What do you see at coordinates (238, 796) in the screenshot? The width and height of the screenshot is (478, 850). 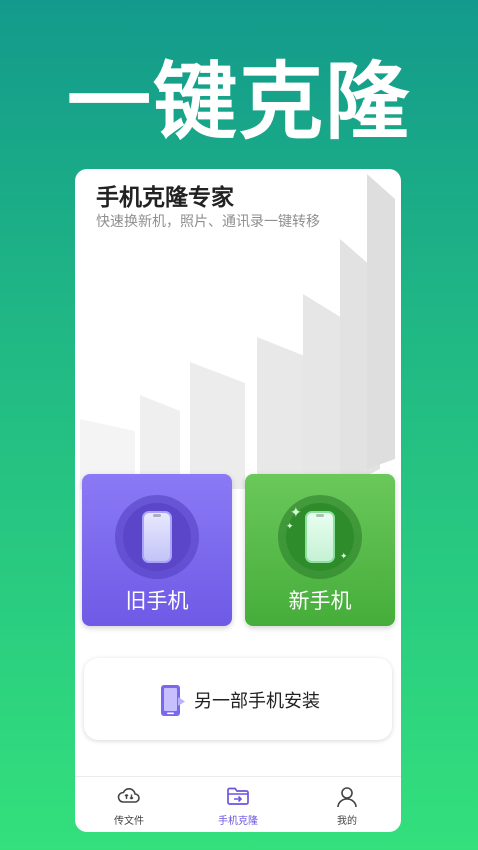 I see `folder-transfer-icon` at bounding box center [238, 796].